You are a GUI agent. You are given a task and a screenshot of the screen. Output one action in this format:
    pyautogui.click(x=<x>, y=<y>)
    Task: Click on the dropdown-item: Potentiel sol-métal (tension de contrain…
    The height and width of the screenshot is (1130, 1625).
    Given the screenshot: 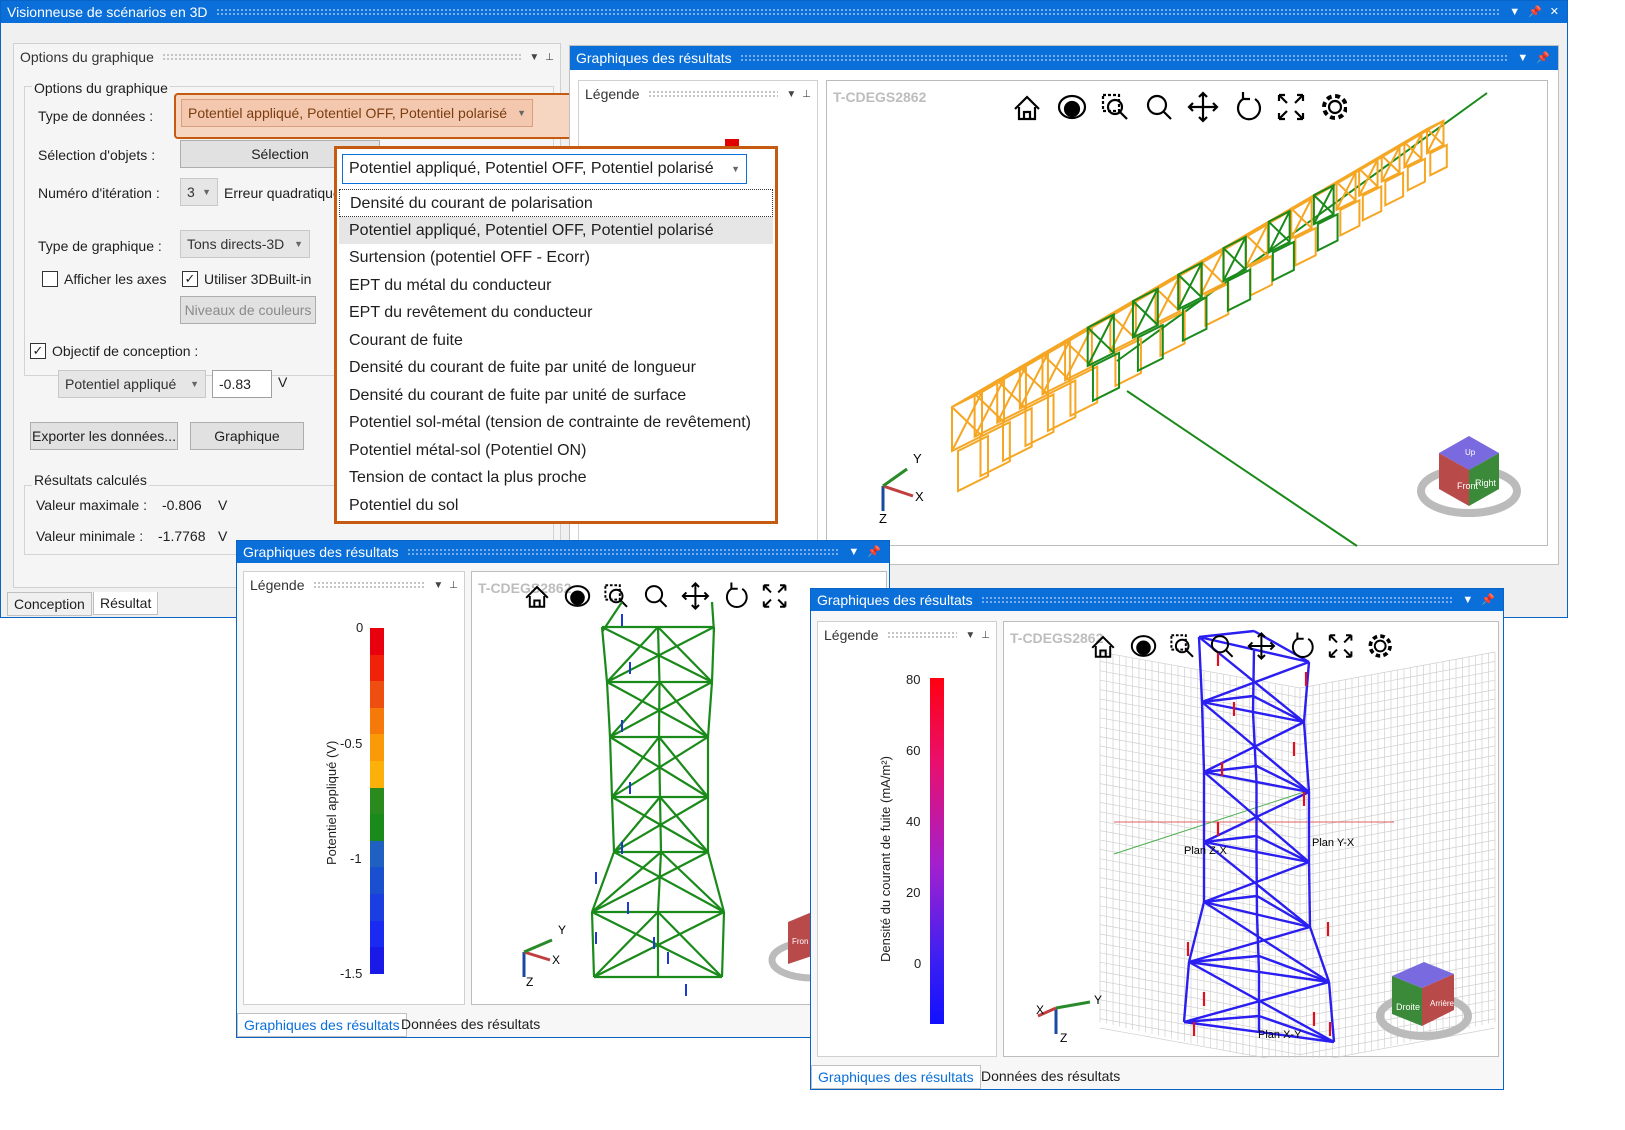 What is the action you would take?
    pyautogui.click(x=556, y=423)
    